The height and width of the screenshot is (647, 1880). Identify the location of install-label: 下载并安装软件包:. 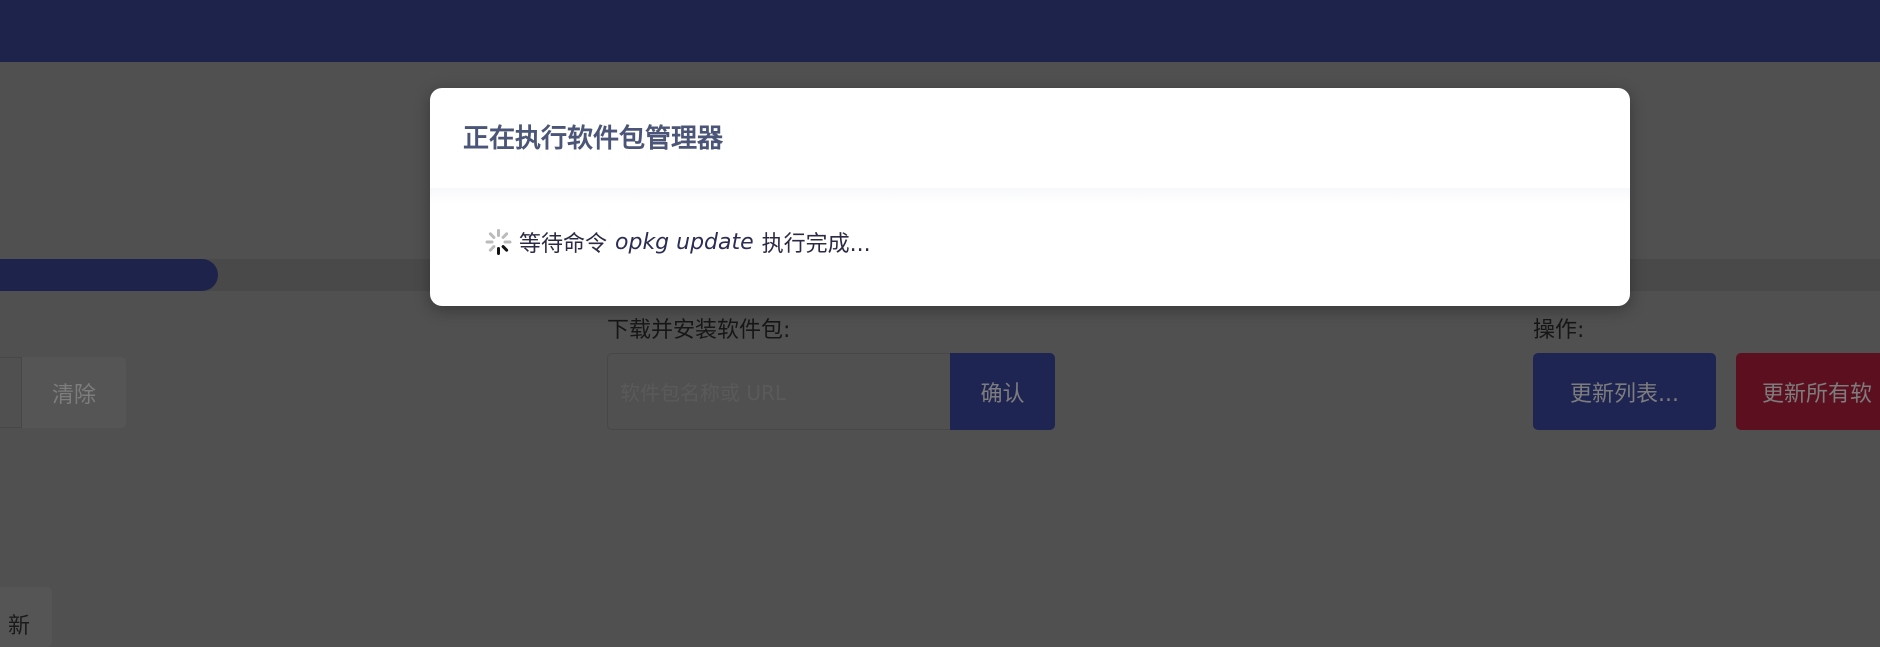
(699, 330).